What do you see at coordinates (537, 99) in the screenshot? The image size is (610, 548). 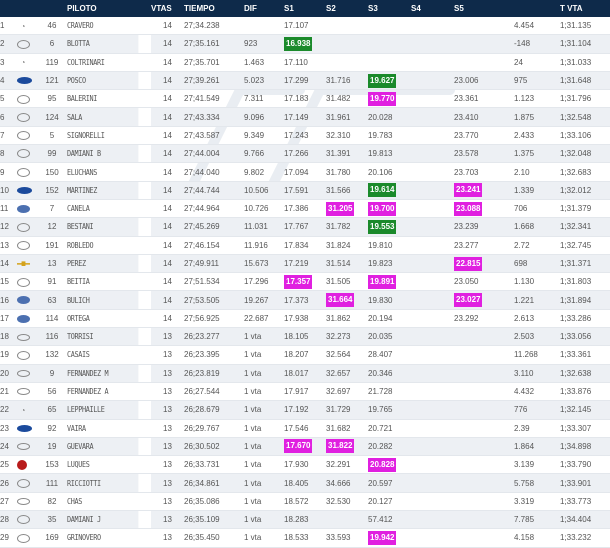 I see `gap-cell: 1.123` at bounding box center [537, 99].